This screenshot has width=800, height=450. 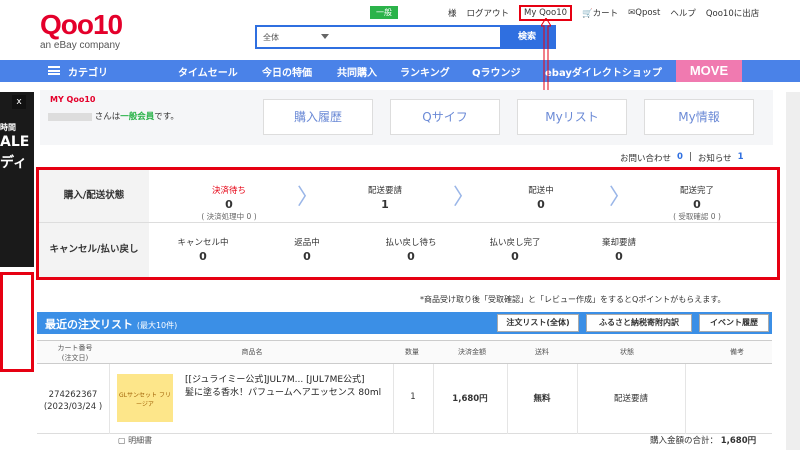 I want to click on close-icon: x, so click(x=19, y=102).